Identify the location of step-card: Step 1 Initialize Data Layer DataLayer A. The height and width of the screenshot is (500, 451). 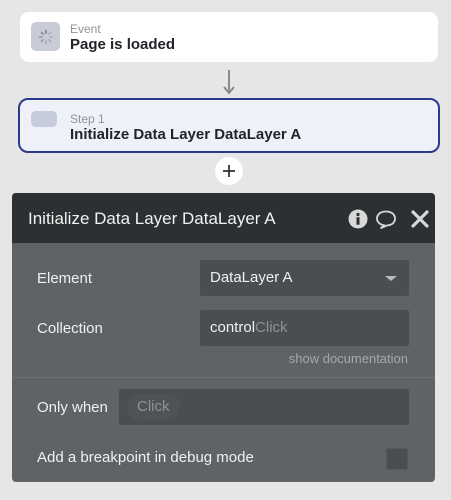
(229, 125).